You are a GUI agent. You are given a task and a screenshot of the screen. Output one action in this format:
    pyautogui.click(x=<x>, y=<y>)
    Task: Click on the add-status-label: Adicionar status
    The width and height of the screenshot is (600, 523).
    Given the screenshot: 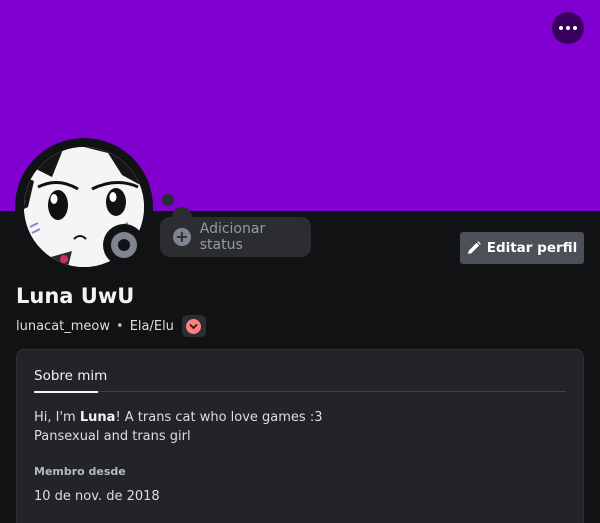 What is the action you would take?
    pyautogui.click(x=232, y=237)
    